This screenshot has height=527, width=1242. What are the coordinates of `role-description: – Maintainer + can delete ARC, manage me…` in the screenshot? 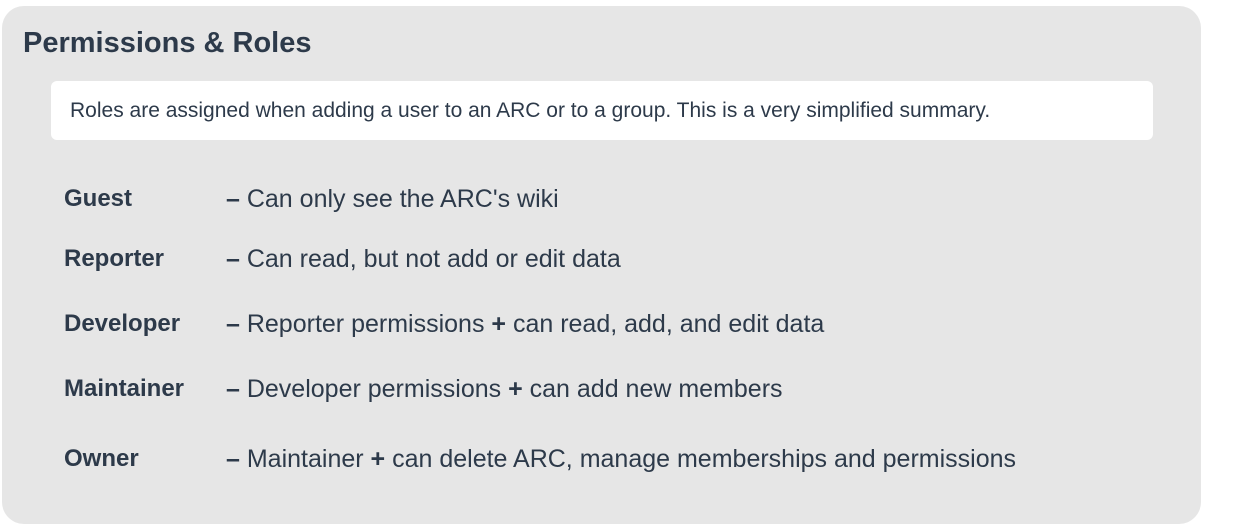 It's located at (621, 459).